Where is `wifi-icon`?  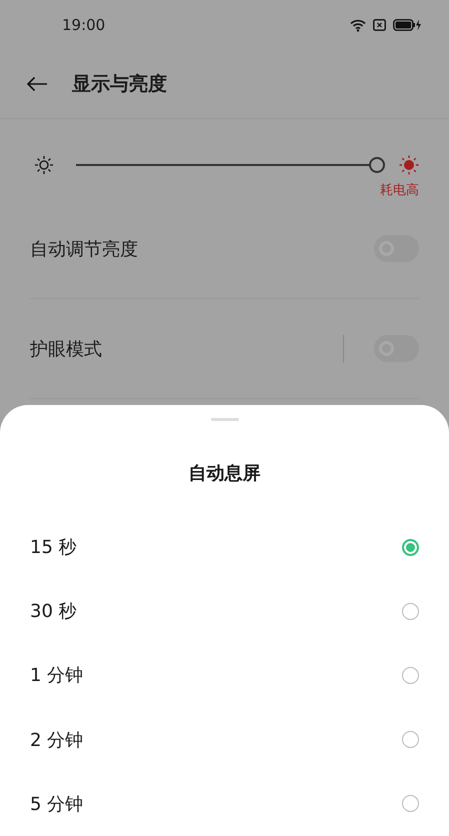
wifi-icon is located at coordinates (358, 25).